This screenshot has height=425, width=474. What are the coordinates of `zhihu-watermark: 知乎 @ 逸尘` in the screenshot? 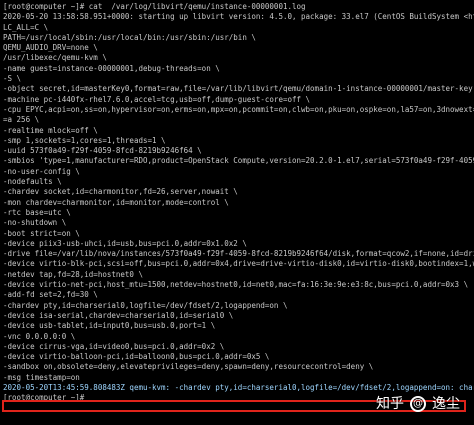 It's located at (418, 404).